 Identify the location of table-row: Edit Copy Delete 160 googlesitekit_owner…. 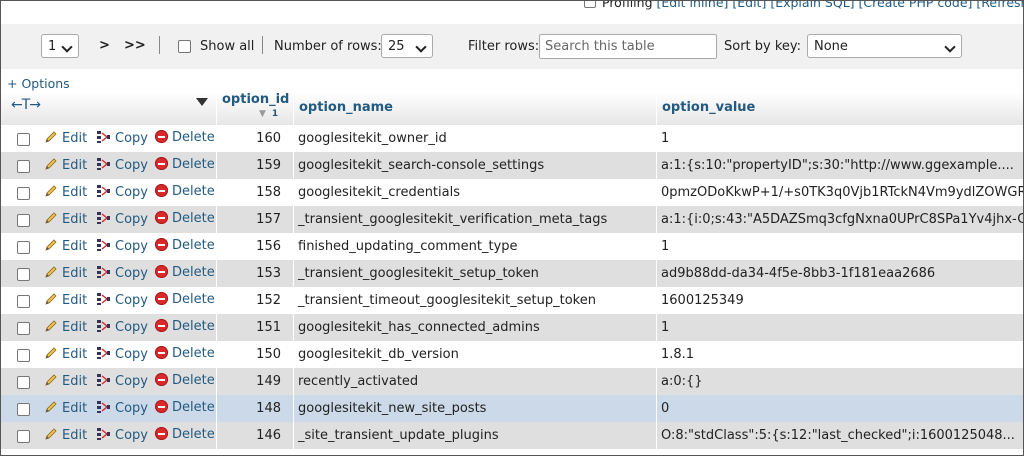
(512, 138).